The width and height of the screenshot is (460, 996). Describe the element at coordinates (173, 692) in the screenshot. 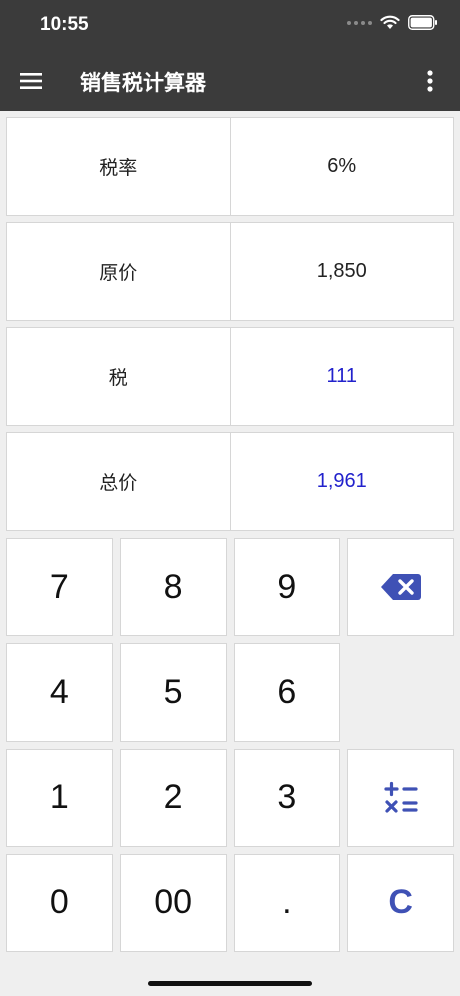

I see `key-5: 5` at that location.